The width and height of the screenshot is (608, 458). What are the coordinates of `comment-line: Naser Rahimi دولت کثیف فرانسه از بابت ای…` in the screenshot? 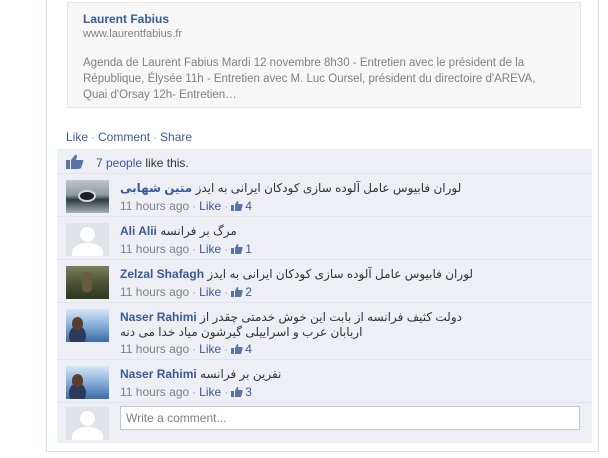 It's located at (291, 317).